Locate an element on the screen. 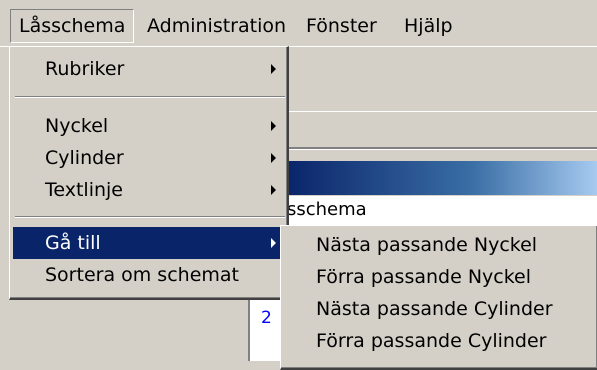  menu-item-label: Gå till is located at coordinates (73, 243).